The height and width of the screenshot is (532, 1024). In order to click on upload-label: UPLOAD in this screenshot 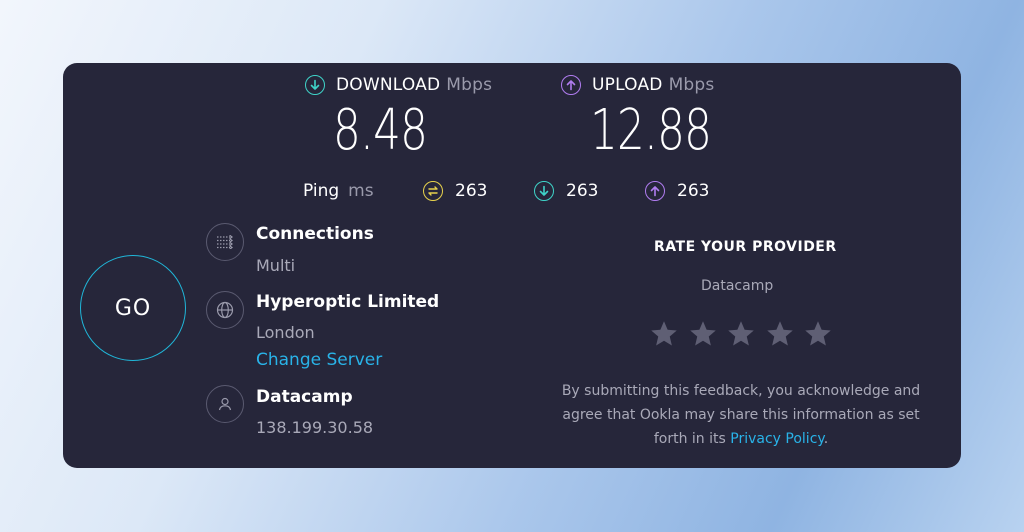, I will do `click(627, 85)`.